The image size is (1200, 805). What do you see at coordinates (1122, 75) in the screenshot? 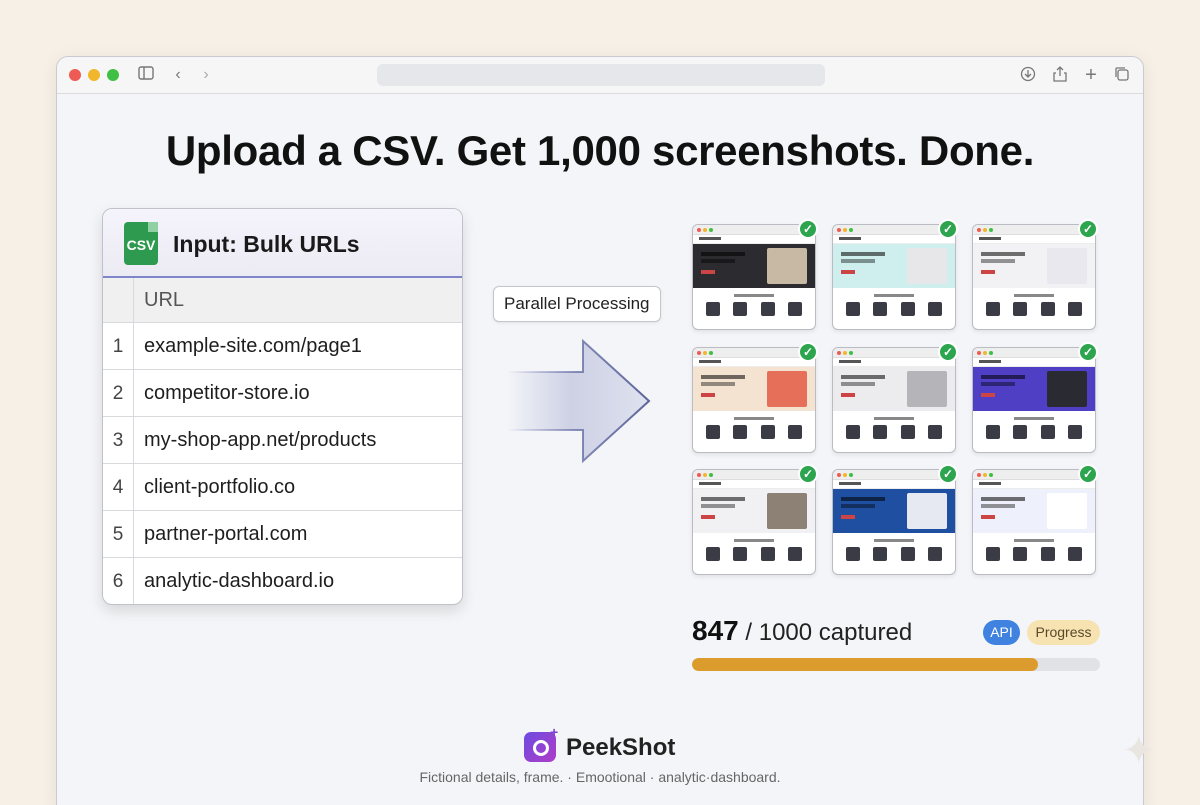
I see `tabs-overview-icon` at bounding box center [1122, 75].